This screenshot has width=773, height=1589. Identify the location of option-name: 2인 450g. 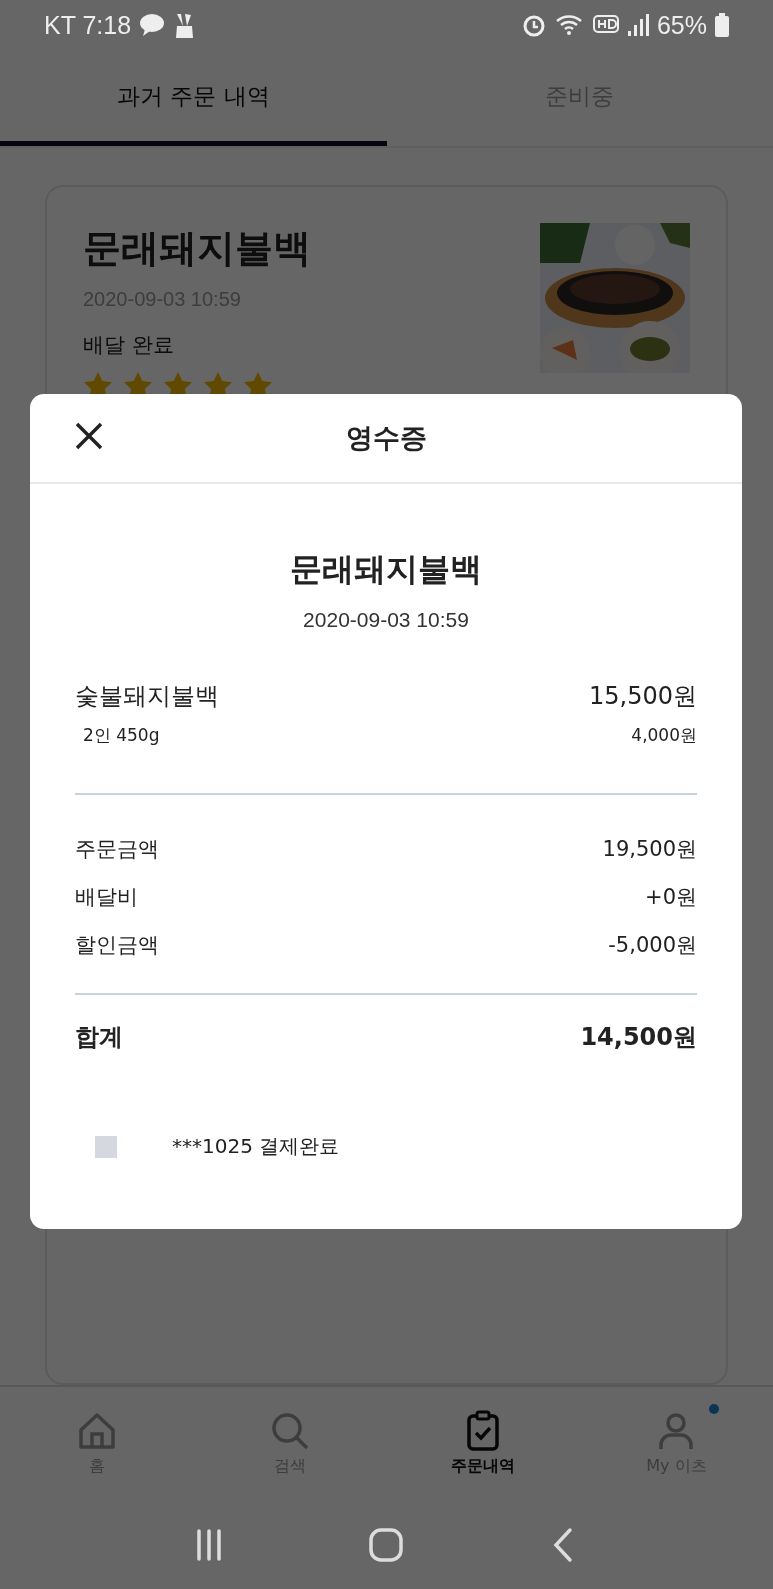
(121, 735).